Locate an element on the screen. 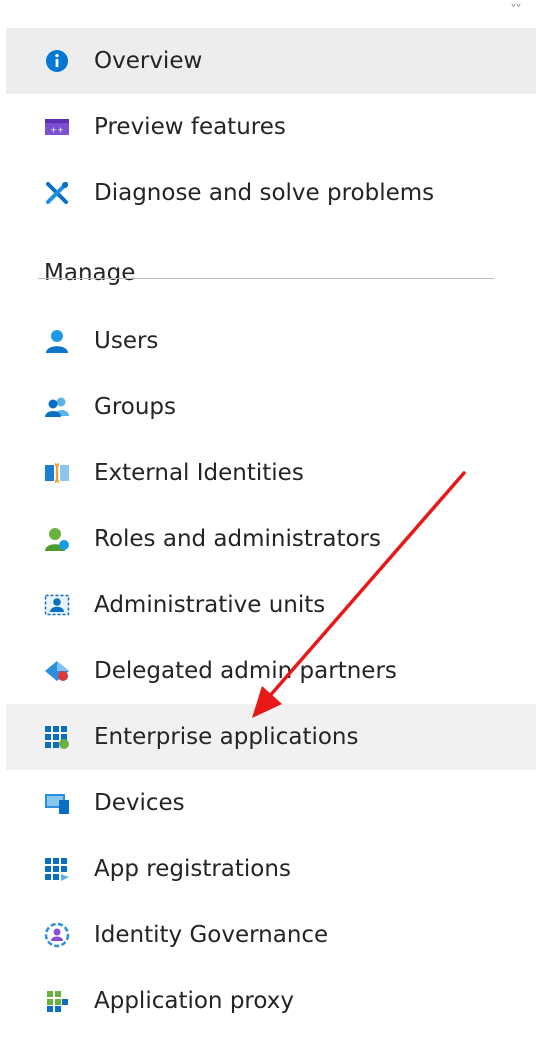  nav-item-groups: Groups is located at coordinates (271, 407).